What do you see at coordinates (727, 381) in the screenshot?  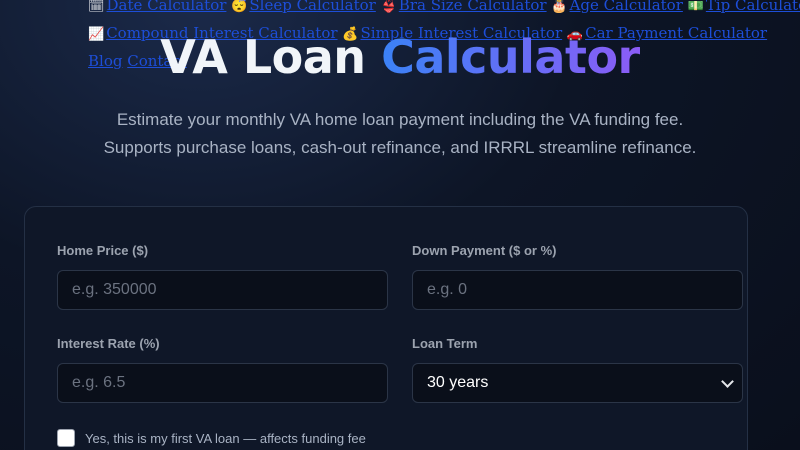 I see `chevron-down-icon` at bounding box center [727, 381].